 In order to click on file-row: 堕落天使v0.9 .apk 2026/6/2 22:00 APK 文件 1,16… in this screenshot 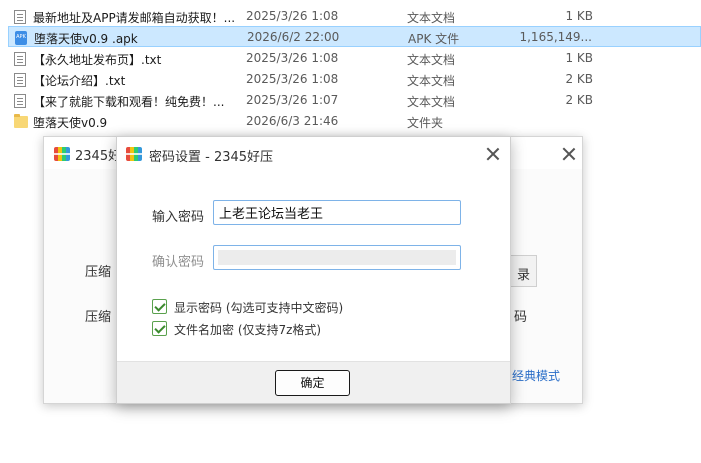, I will do `click(354, 36)`.